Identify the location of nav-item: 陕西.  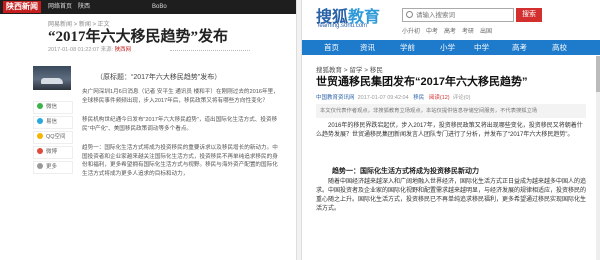
(84, 7).